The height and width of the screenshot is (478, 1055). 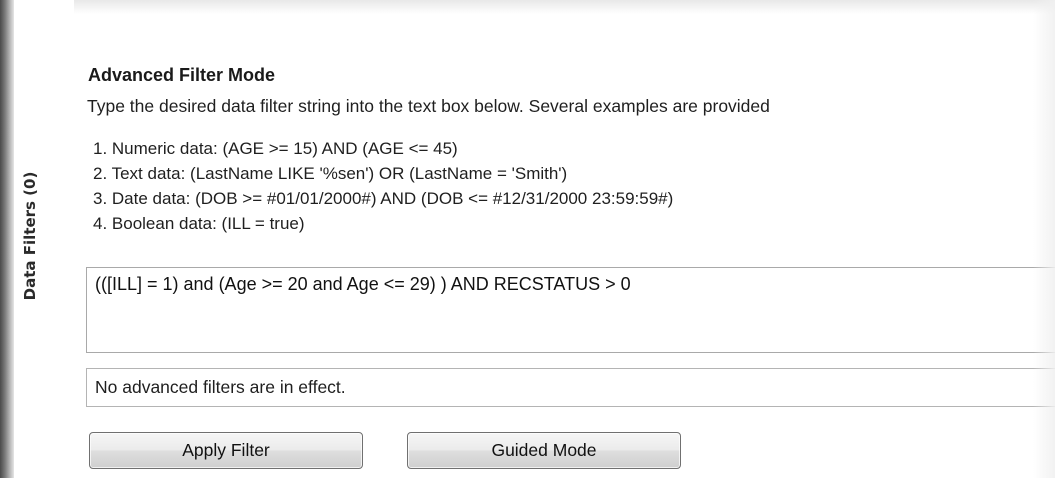 I want to click on top-edge, so click(x=527, y=7).